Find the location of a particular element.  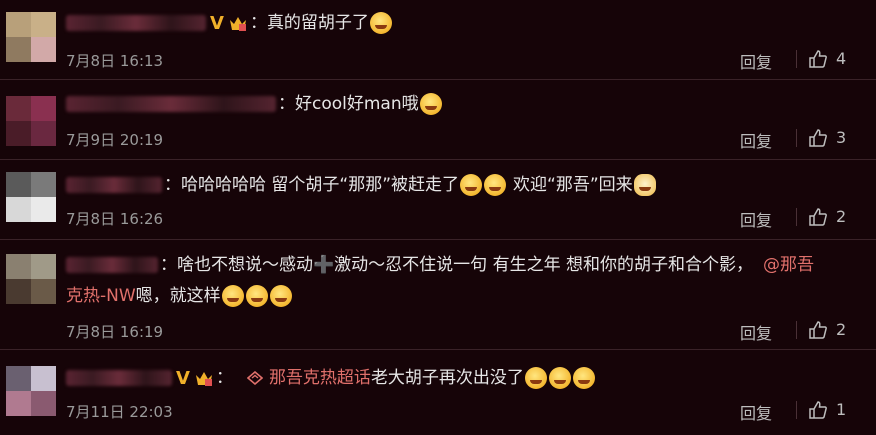

comment-text: 哈哈哈哈哈 留个胡子“那那”被赶走了 is located at coordinates (320, 185).